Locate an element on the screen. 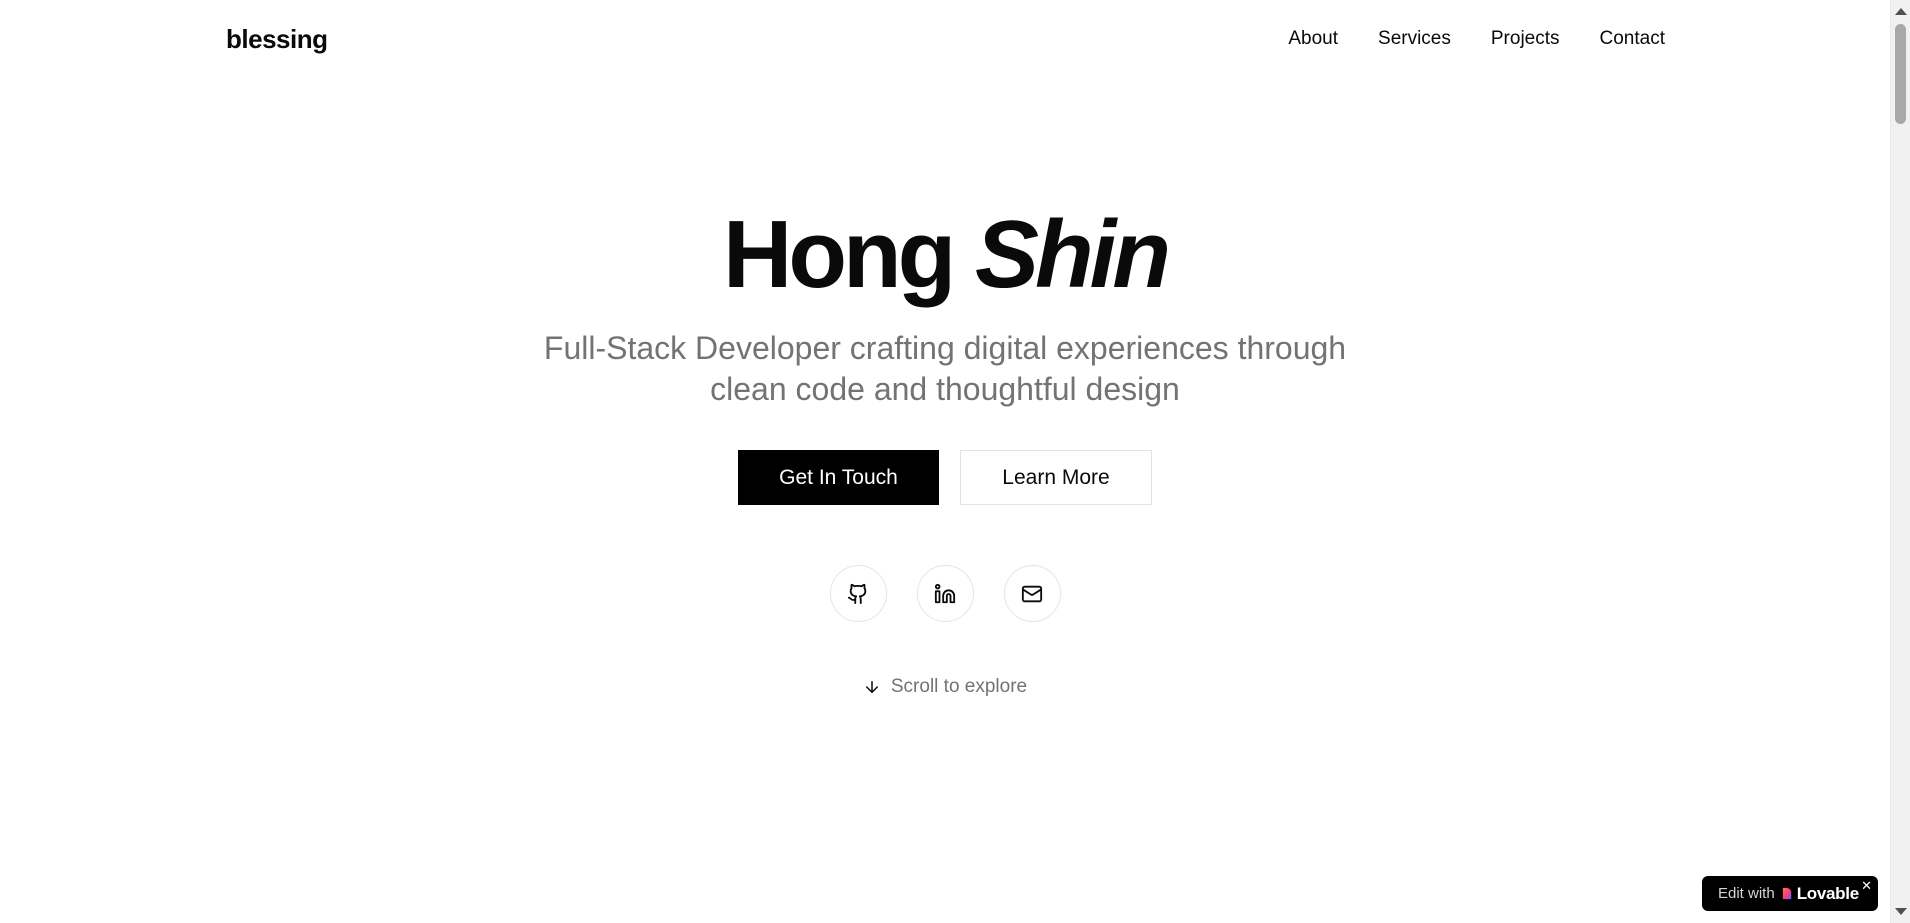 The image size is (1910, 923). hero-title: Hong Shin is located at coordinates (945, 255).